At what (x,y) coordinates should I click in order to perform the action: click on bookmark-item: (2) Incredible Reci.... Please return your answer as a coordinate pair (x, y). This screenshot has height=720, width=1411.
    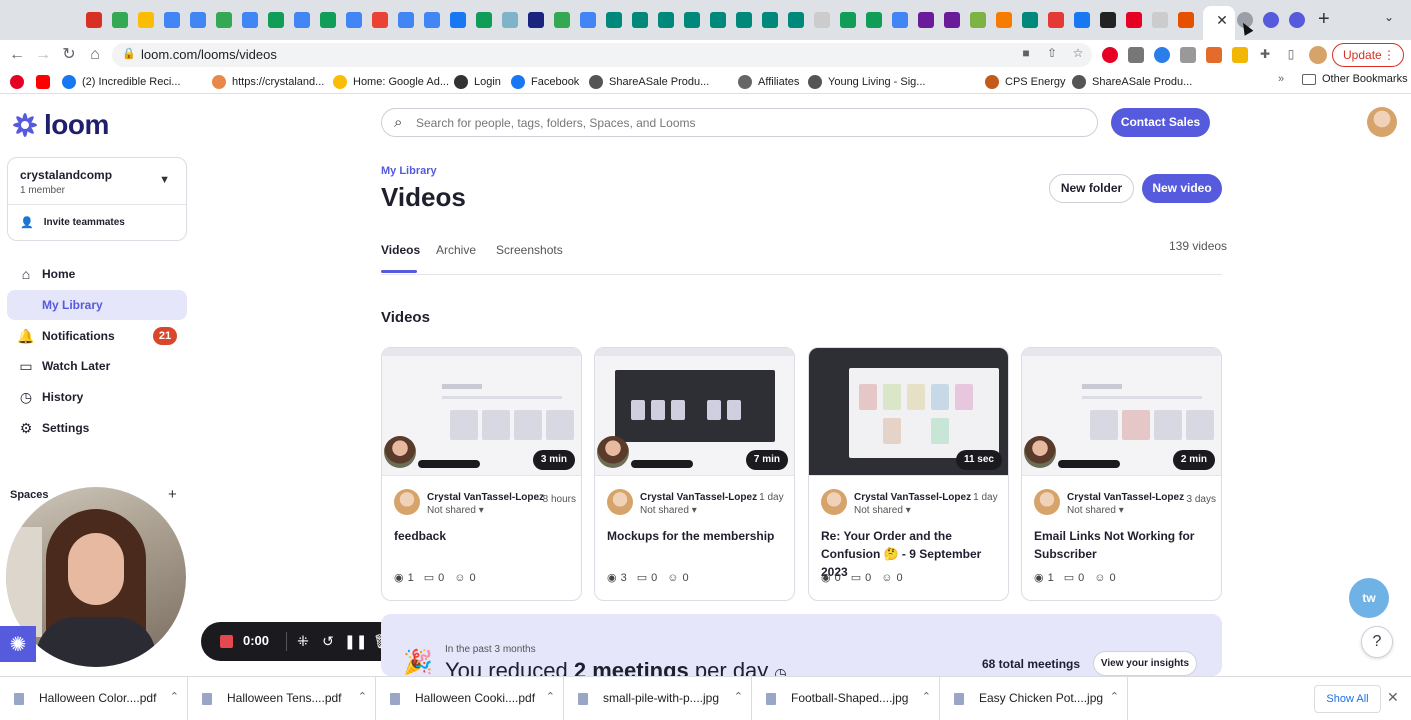
    Looking at the image, I should click on (121, 82).